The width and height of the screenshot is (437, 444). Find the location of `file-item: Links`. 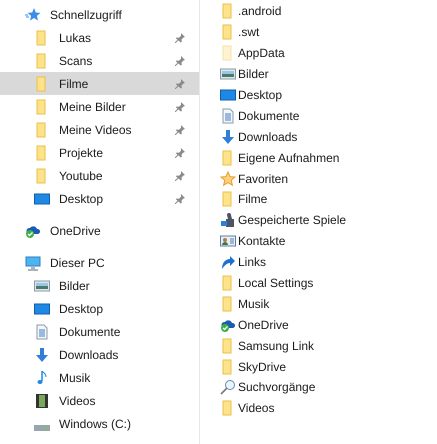

file-item: Links is located at coordinates (328, 262).